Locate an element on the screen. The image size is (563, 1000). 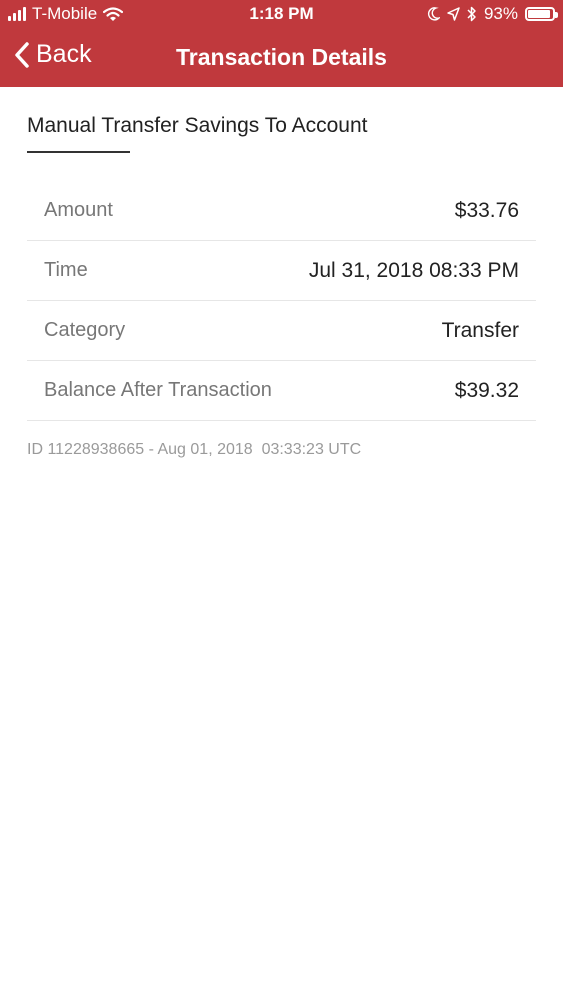
nav-bar: Back Transaction Details is located at coordinates (281, 57).